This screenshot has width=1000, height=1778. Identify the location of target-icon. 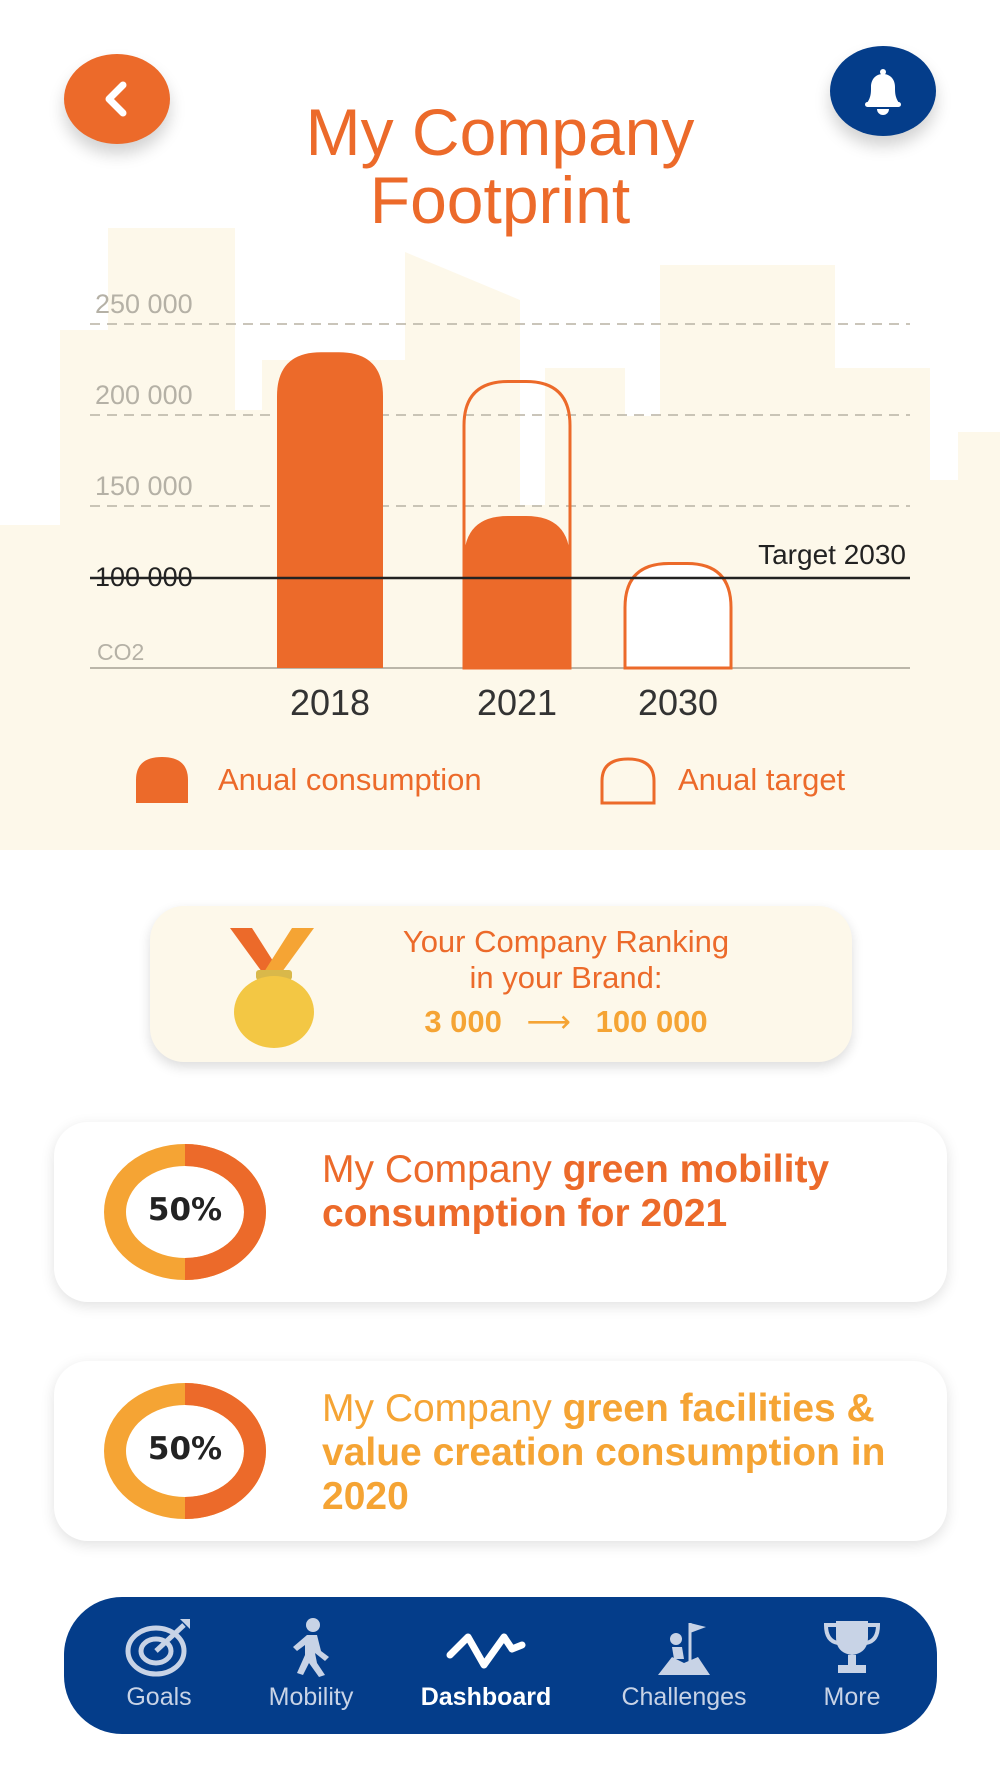
(157, 1648).